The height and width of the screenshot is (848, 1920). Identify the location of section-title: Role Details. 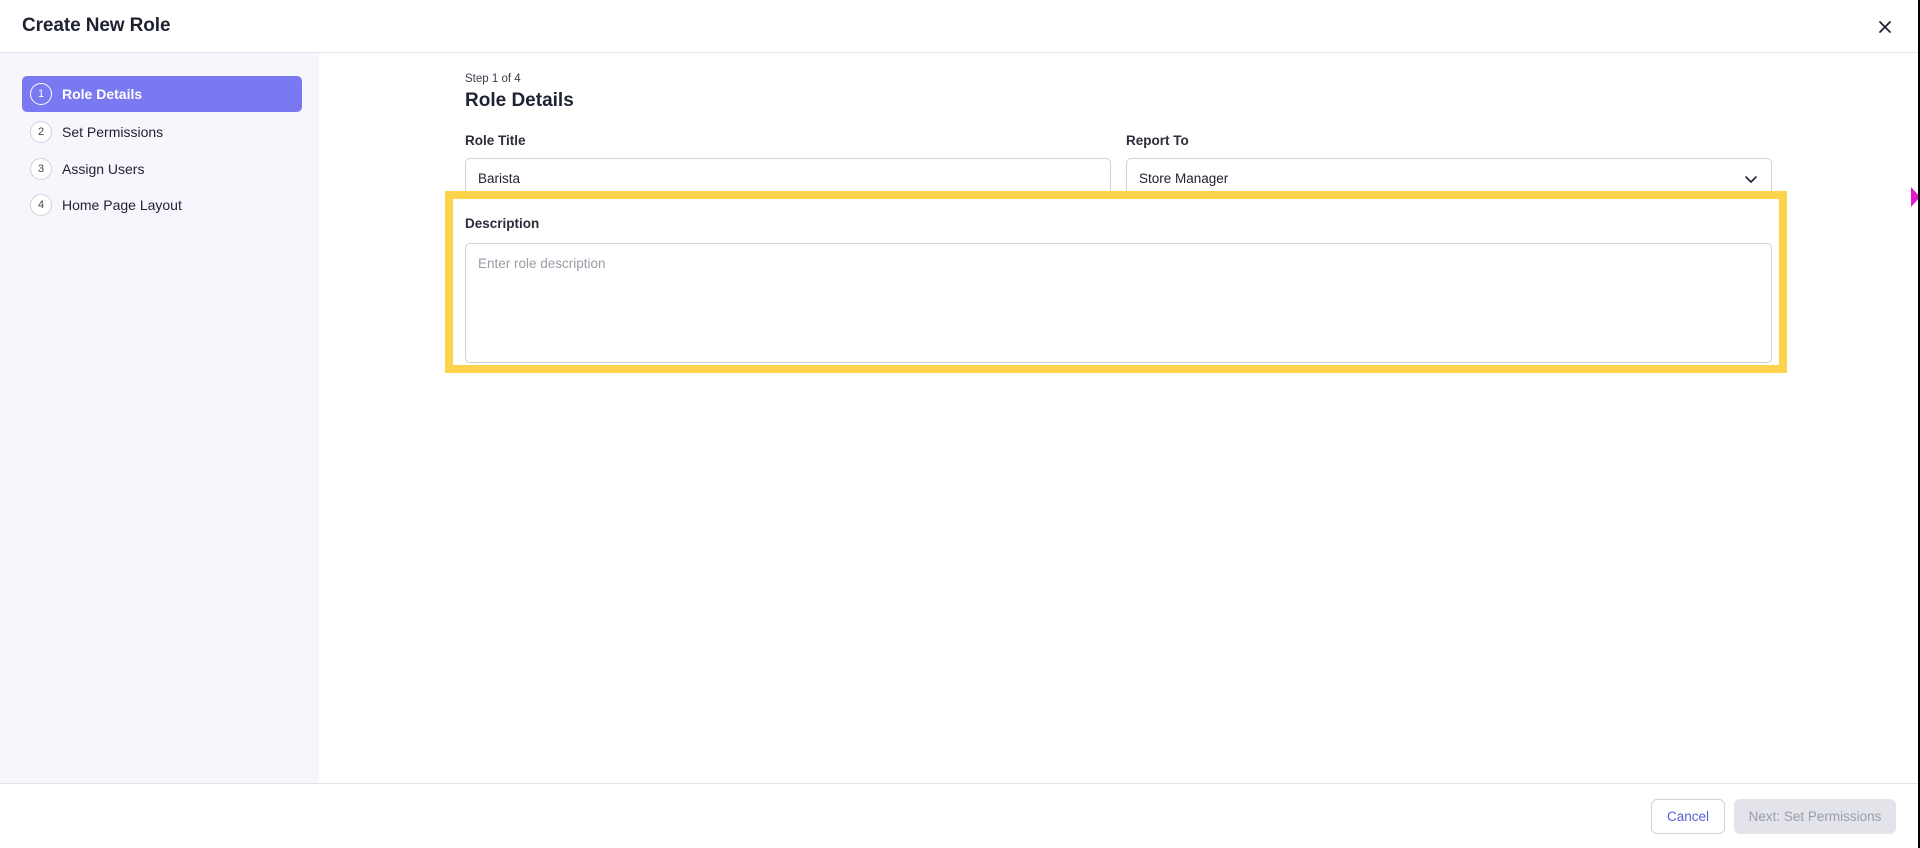
(519, 100).